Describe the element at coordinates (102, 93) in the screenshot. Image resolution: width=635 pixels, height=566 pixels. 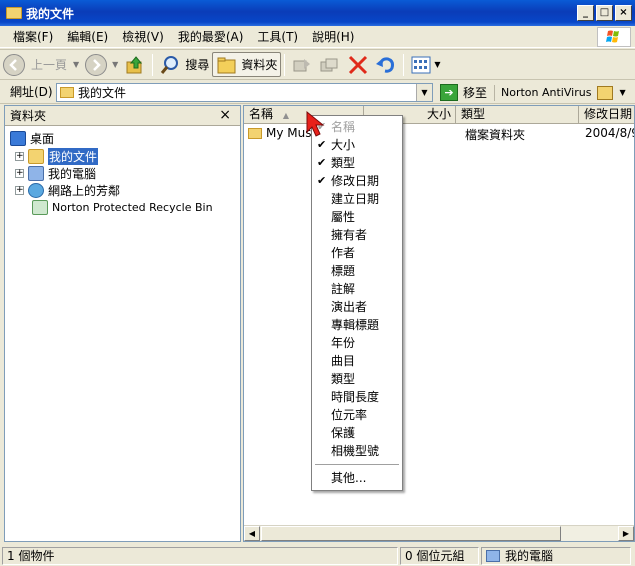
I see `address-value: 我的文件` at that location.